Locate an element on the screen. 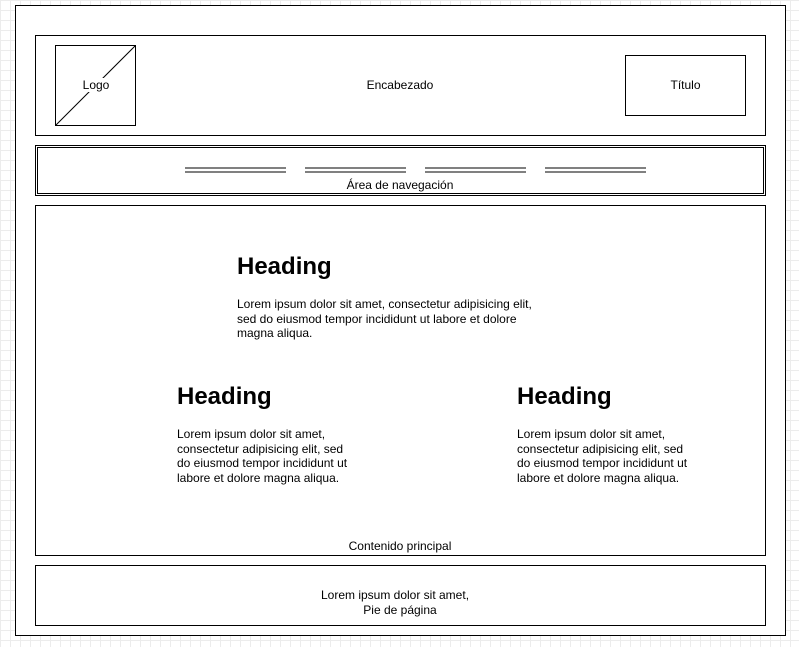 The image size is (799, 647). footer-text: Lorem ipsum dolor sit amet, is located at coordinates (395, 595).